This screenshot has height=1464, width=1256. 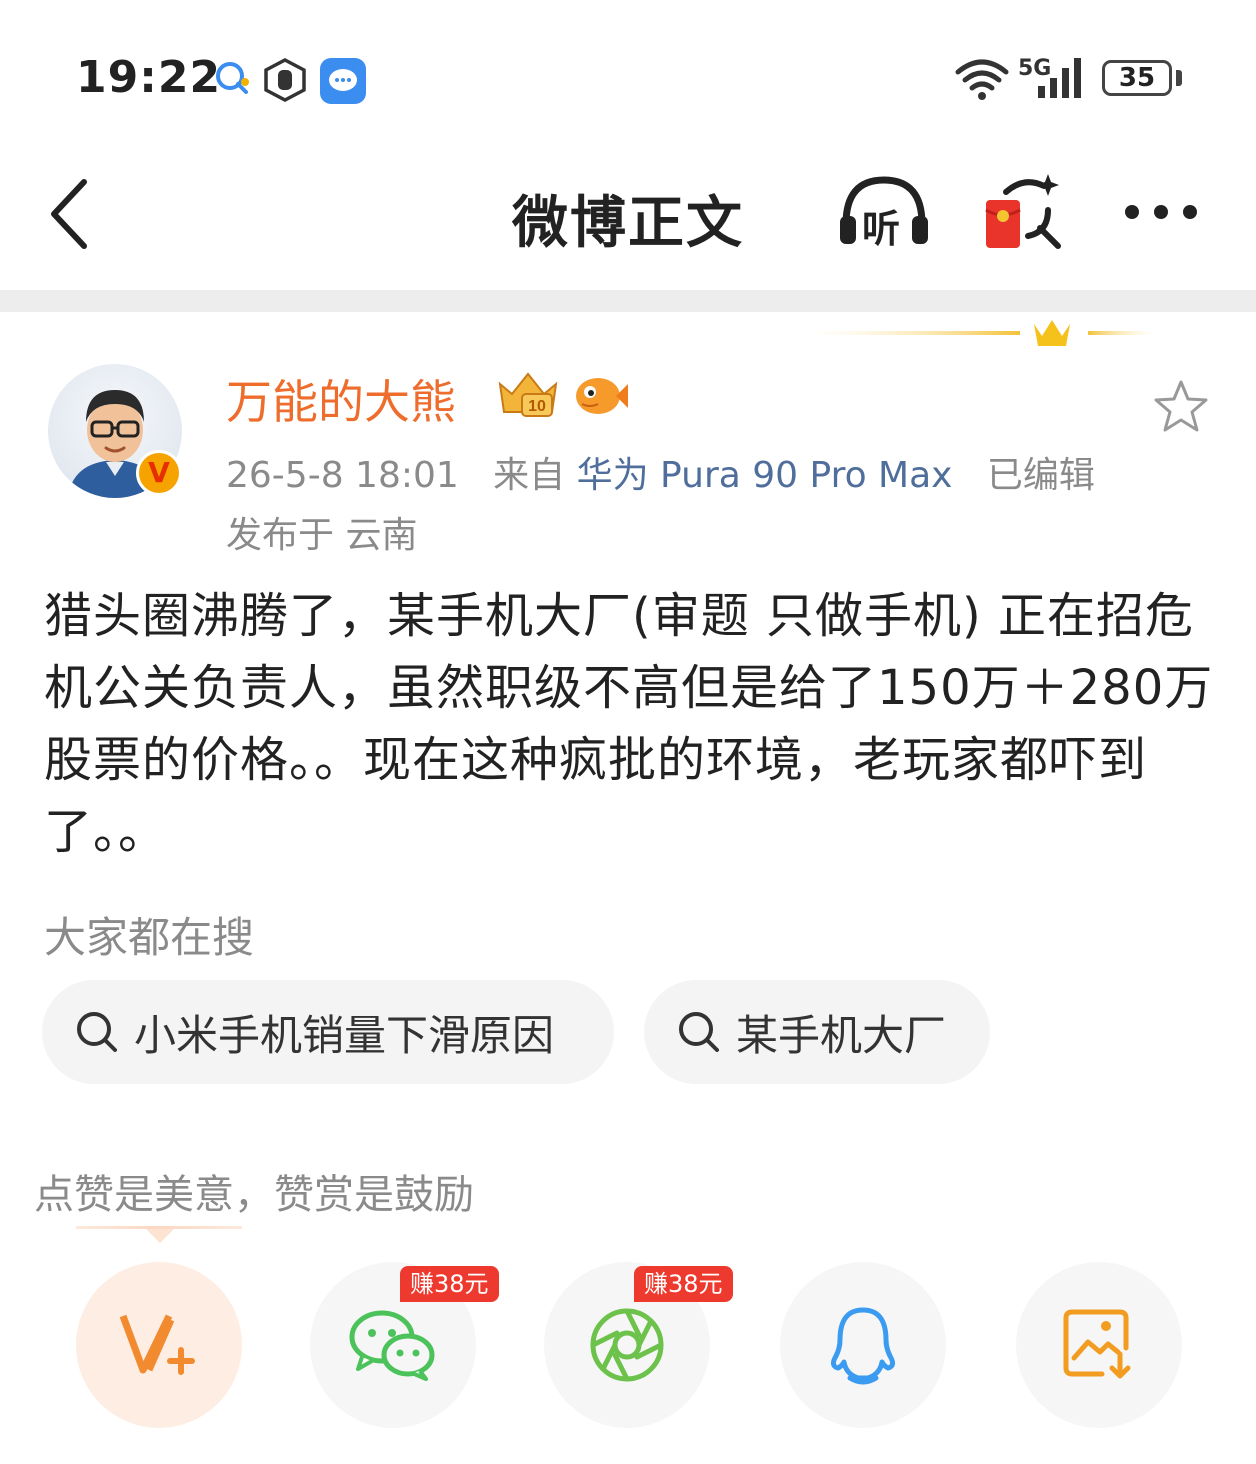 I want to click on share-qq-button, so click(x=863, y=1345).